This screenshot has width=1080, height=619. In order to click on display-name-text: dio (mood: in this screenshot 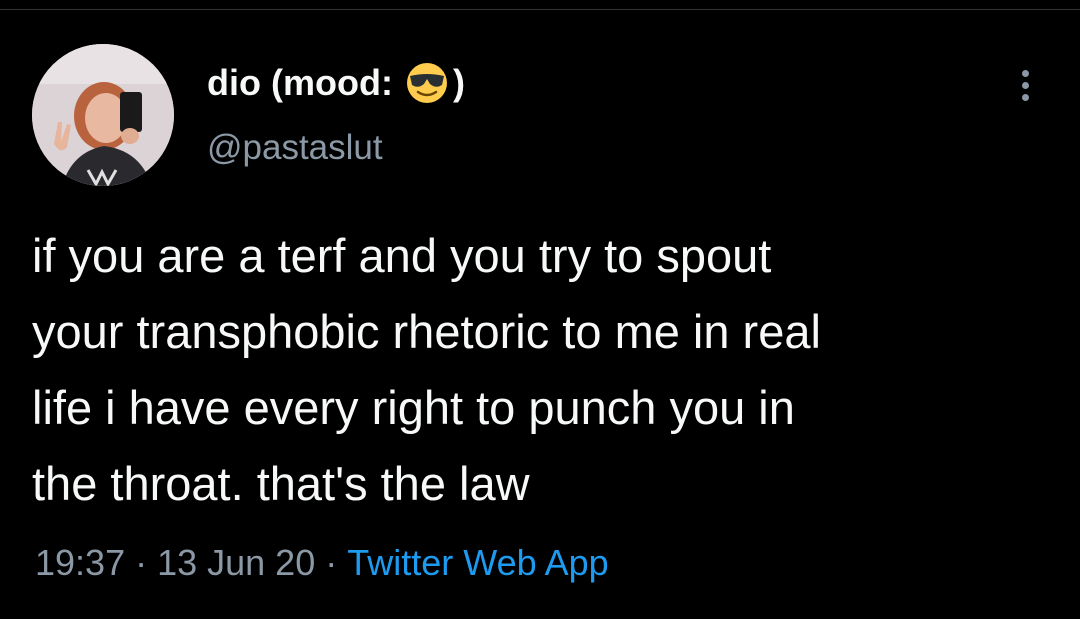, I will do `click(300, 82)`.